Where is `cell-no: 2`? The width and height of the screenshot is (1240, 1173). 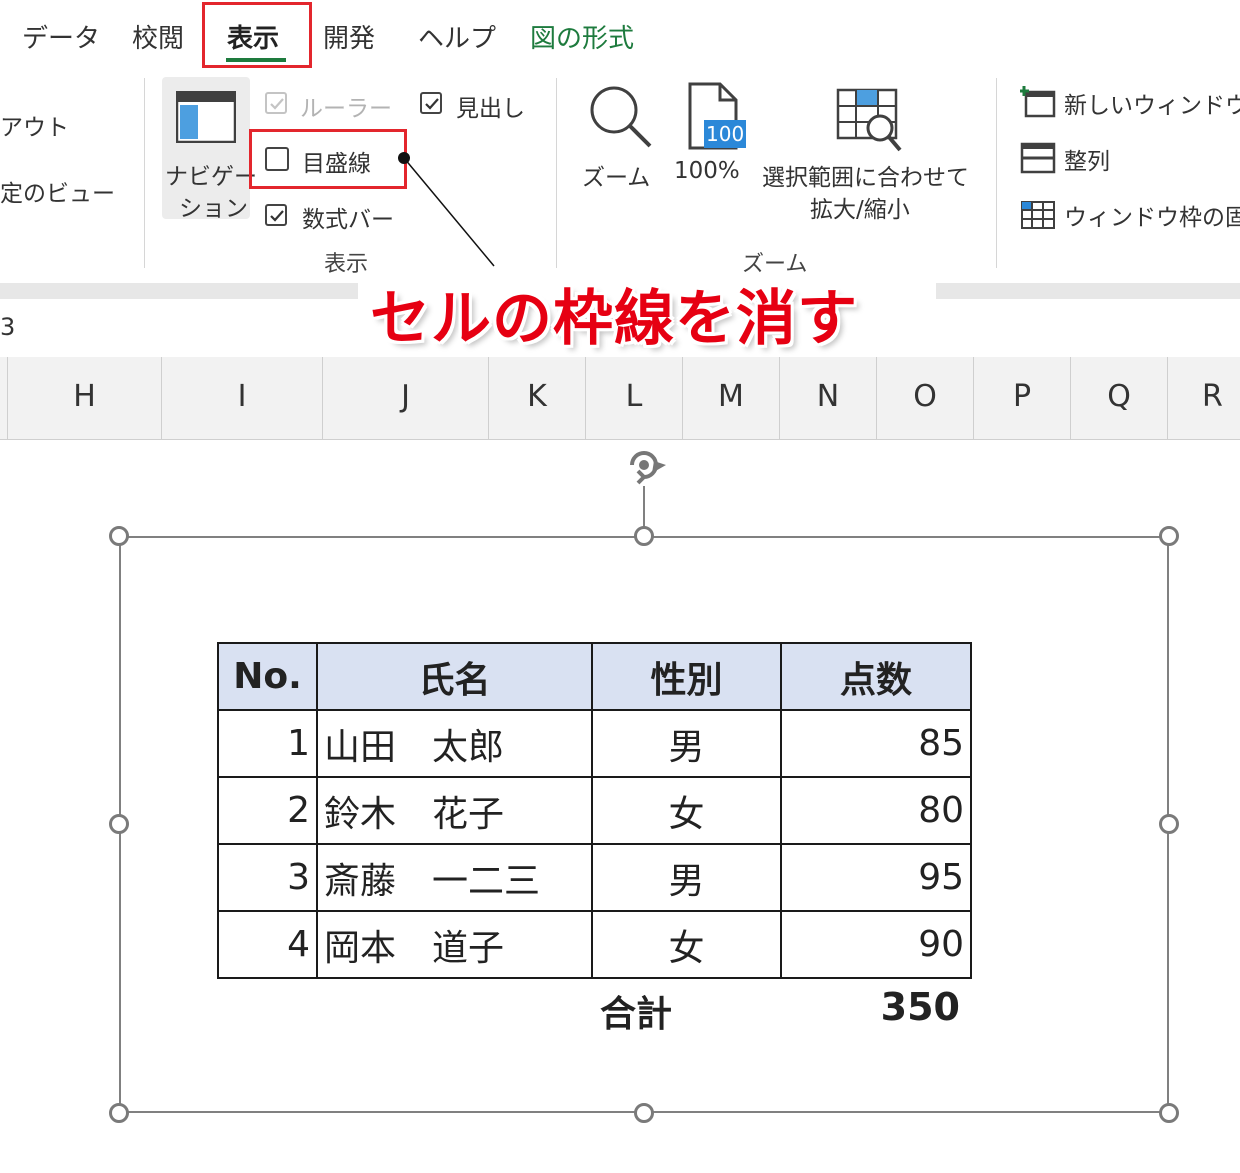
cell-no: 2 is located at coordinates (267, 810).